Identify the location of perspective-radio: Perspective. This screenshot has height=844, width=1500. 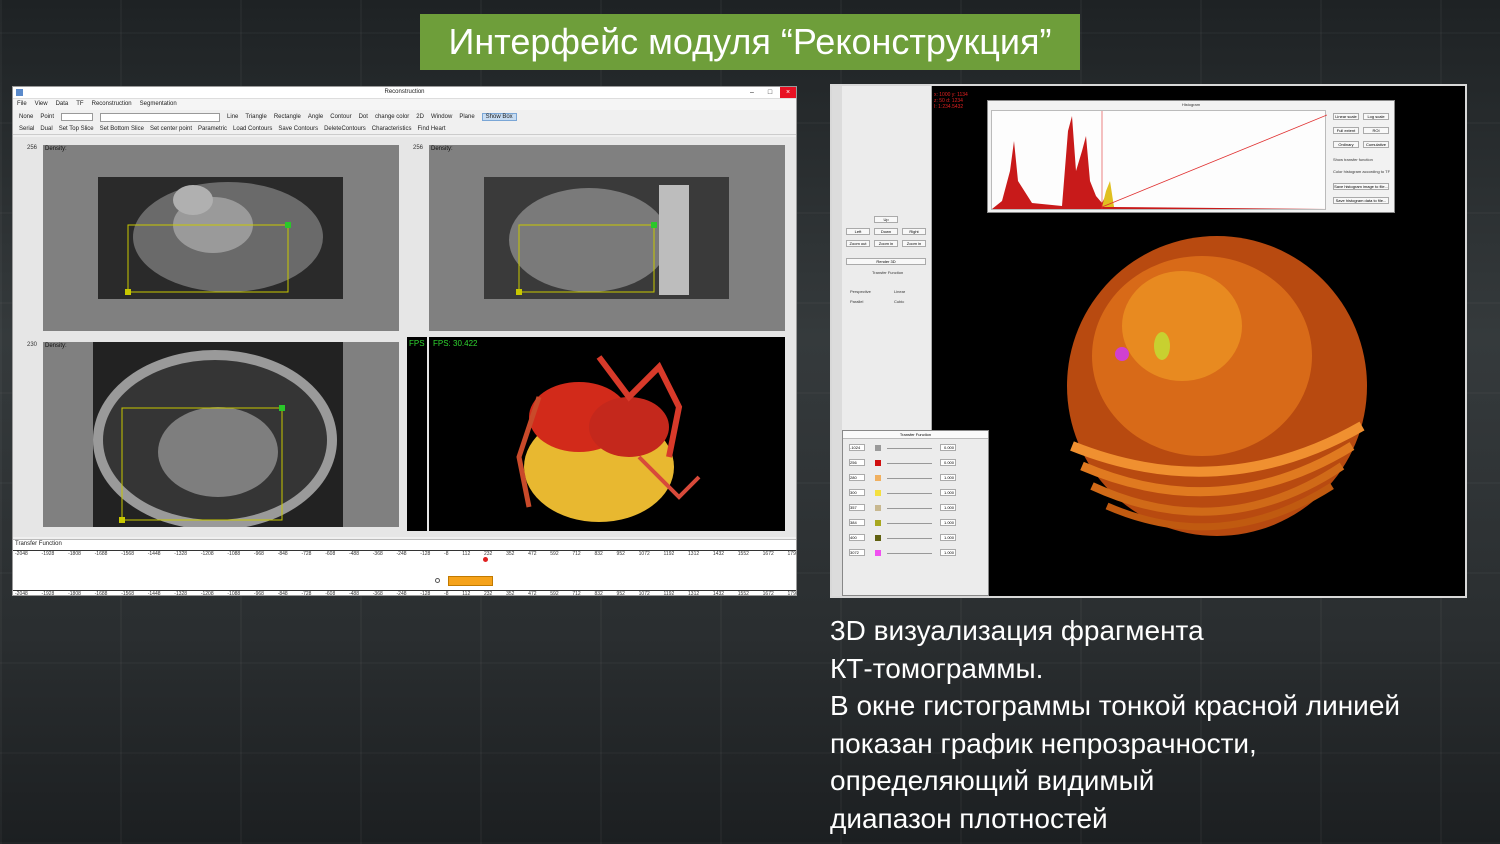
(860, 291).